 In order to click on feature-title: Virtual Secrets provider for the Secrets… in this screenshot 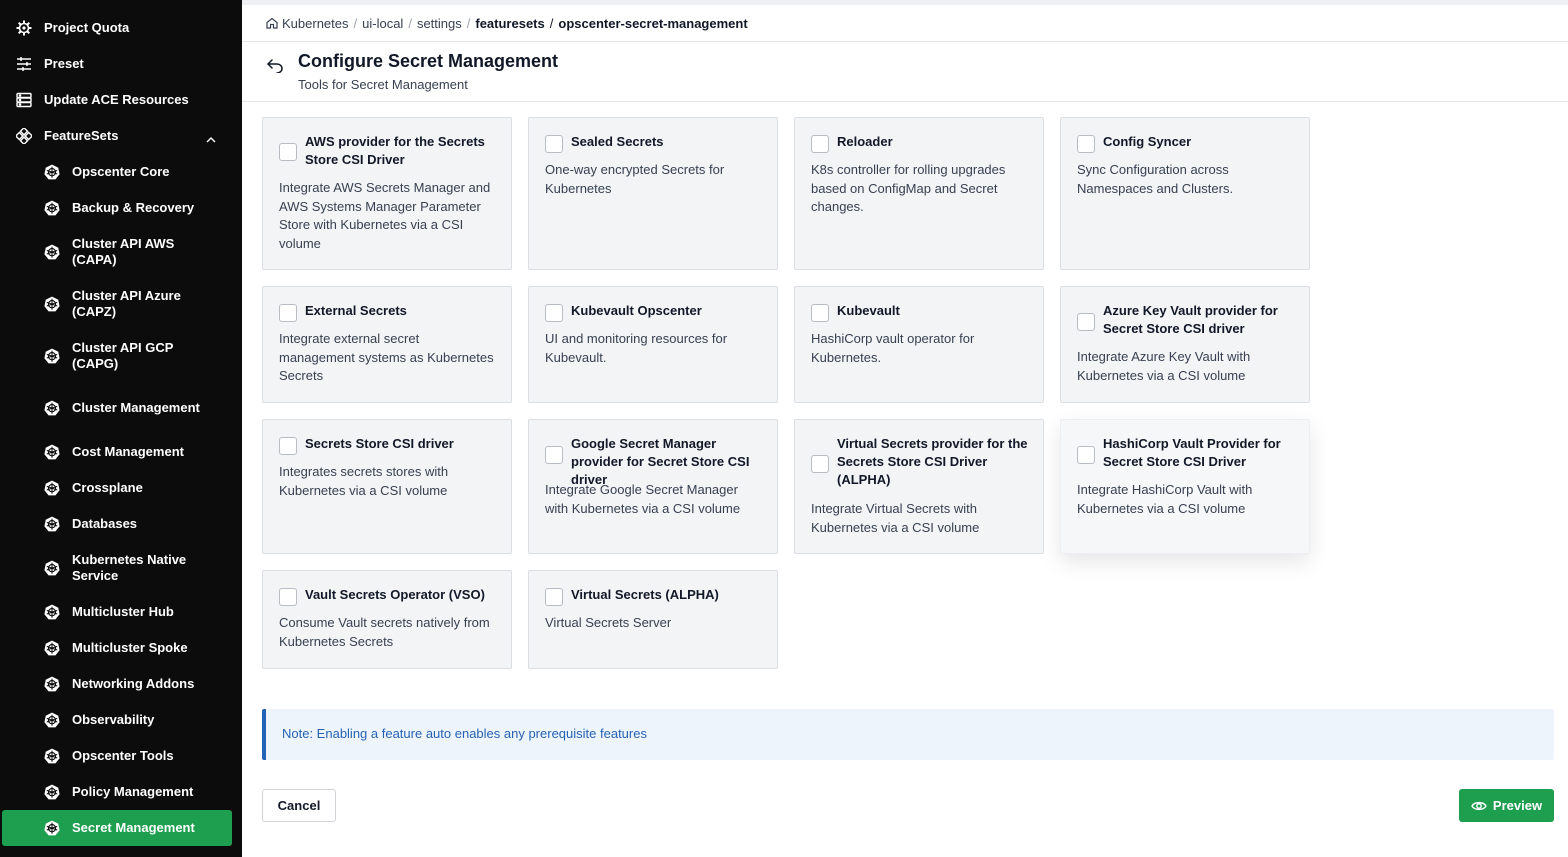, I will do `click(932, 461)`.